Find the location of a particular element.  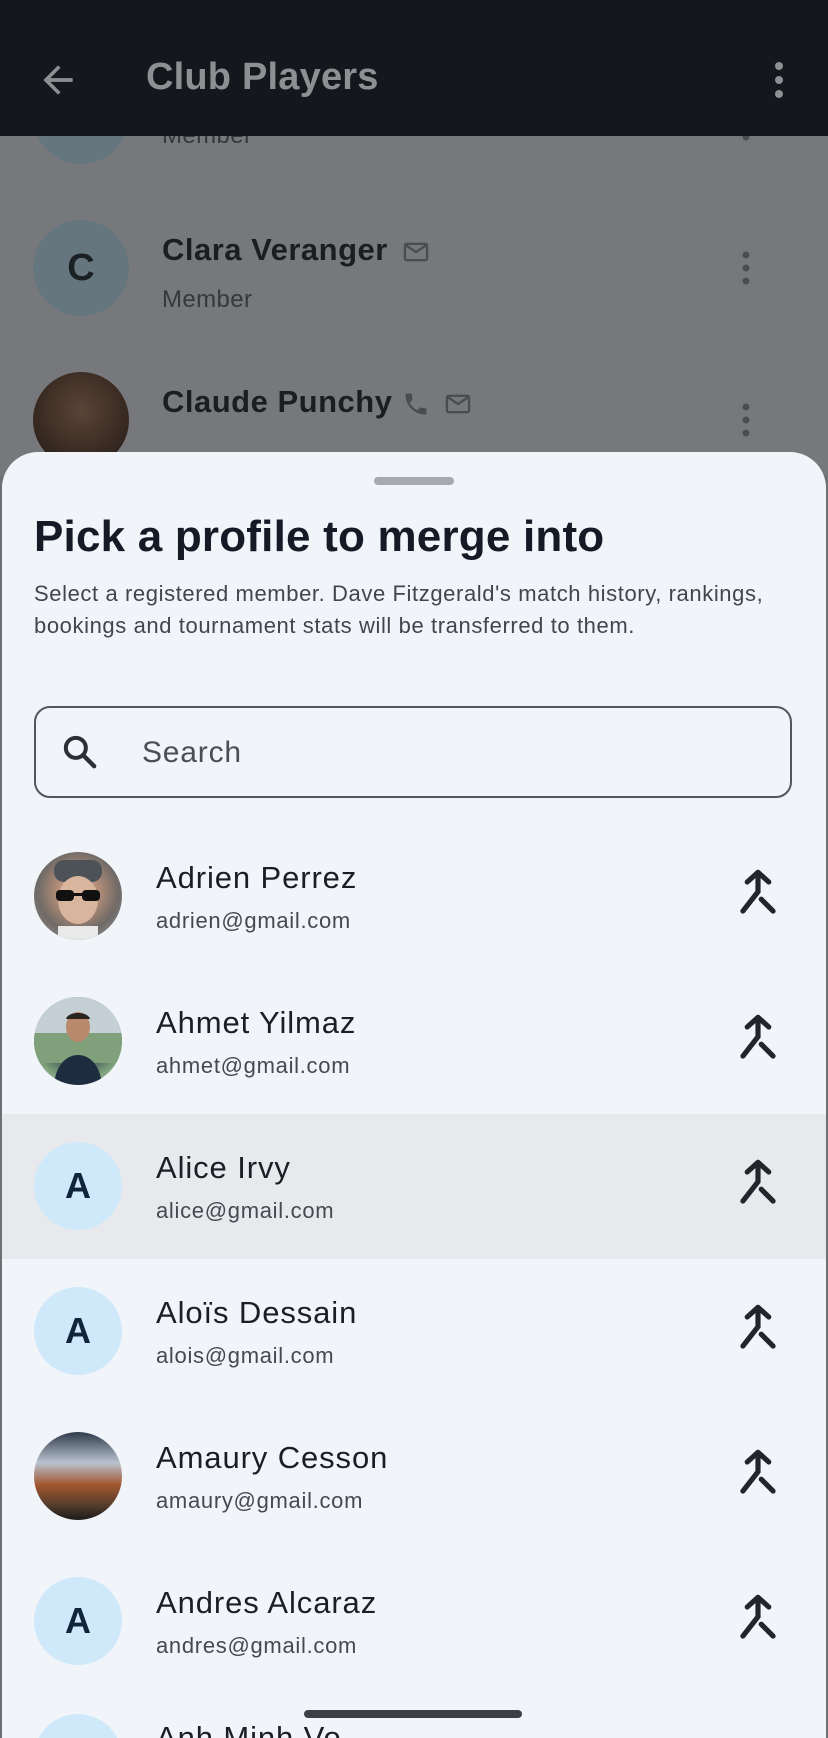

member-name: Andres Alcaraz is located at coordinates (267, 1602).